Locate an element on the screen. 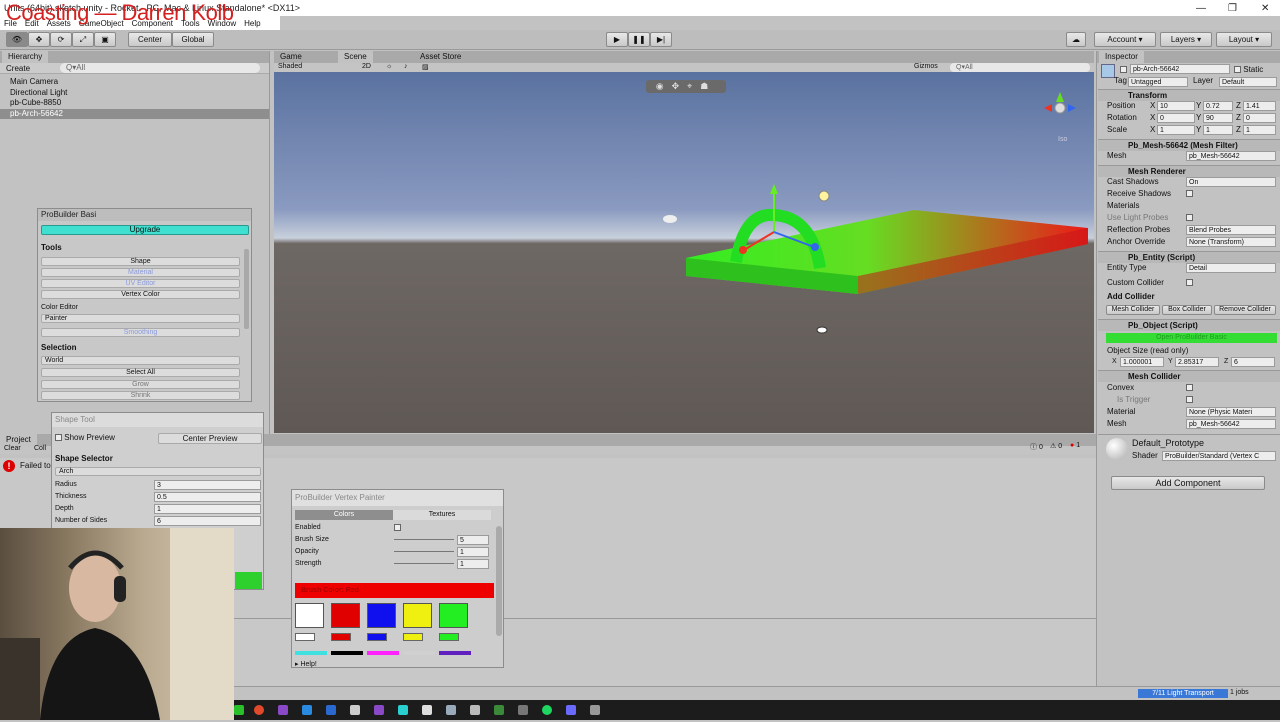  entity-type-dropdown: Detail is located at coordinates (1231, 268).